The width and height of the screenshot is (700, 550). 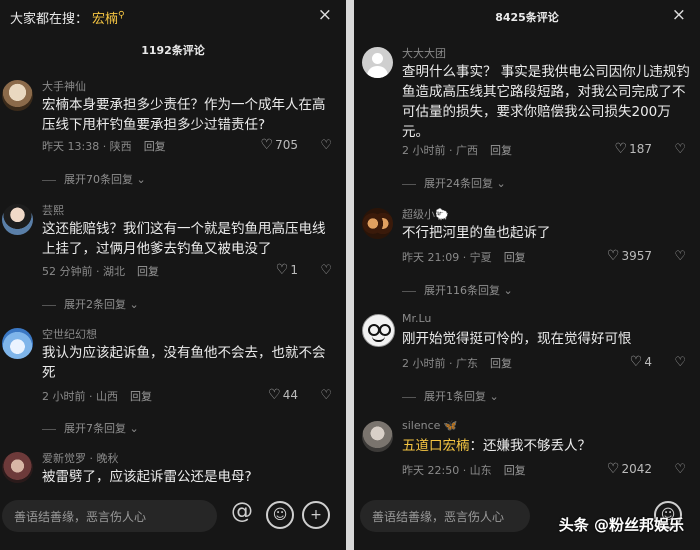 What do you see at coordinates (280, 515) in the screenshot?
I see `emoji-icon: ☺` at bounding box center [280, 515].